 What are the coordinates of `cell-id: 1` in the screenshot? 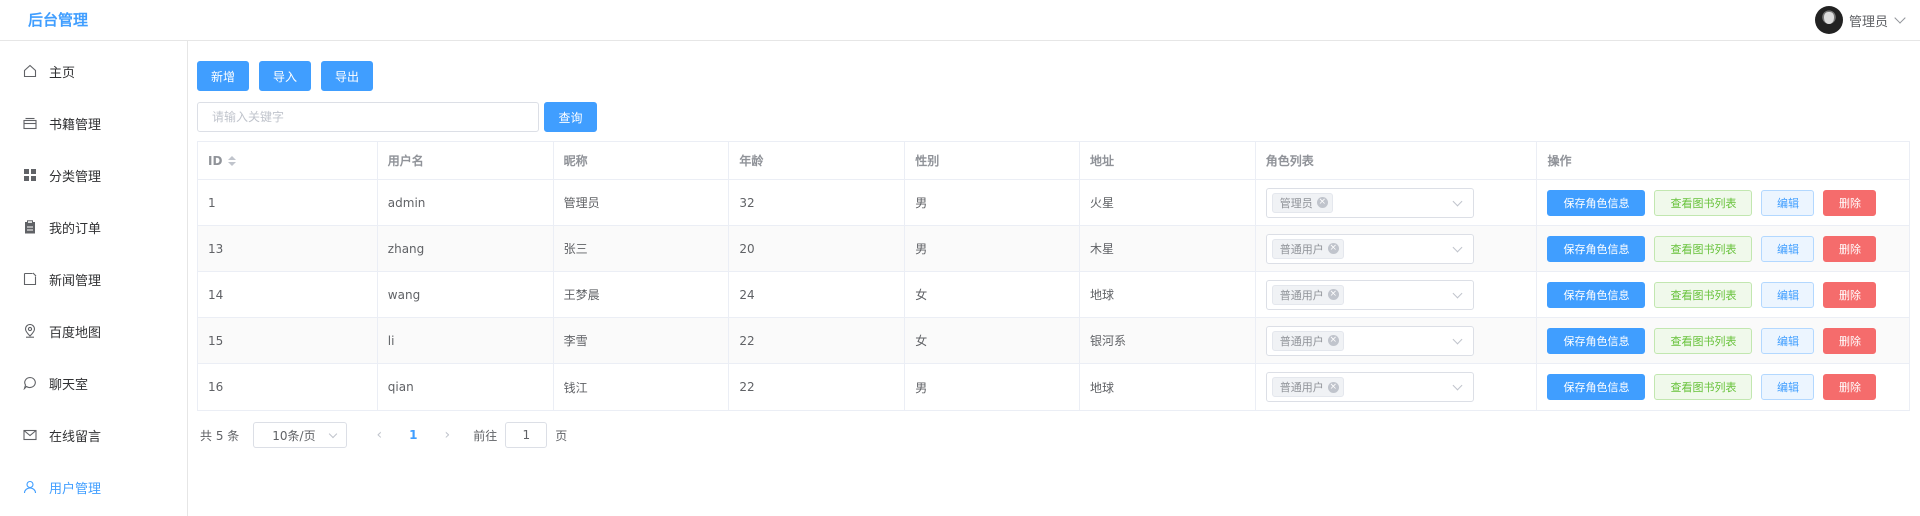 It's located at (288, 202).